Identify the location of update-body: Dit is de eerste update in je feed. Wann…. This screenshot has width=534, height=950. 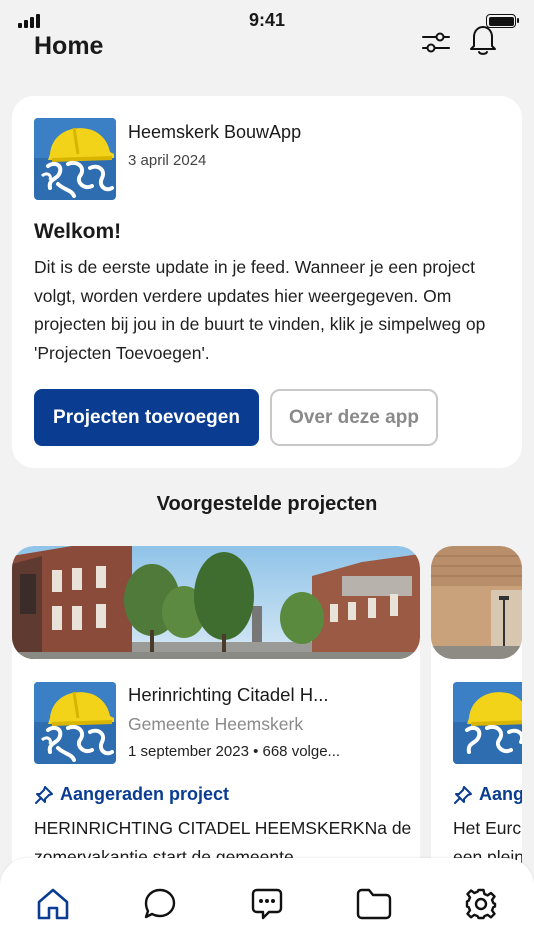
(260, 310).